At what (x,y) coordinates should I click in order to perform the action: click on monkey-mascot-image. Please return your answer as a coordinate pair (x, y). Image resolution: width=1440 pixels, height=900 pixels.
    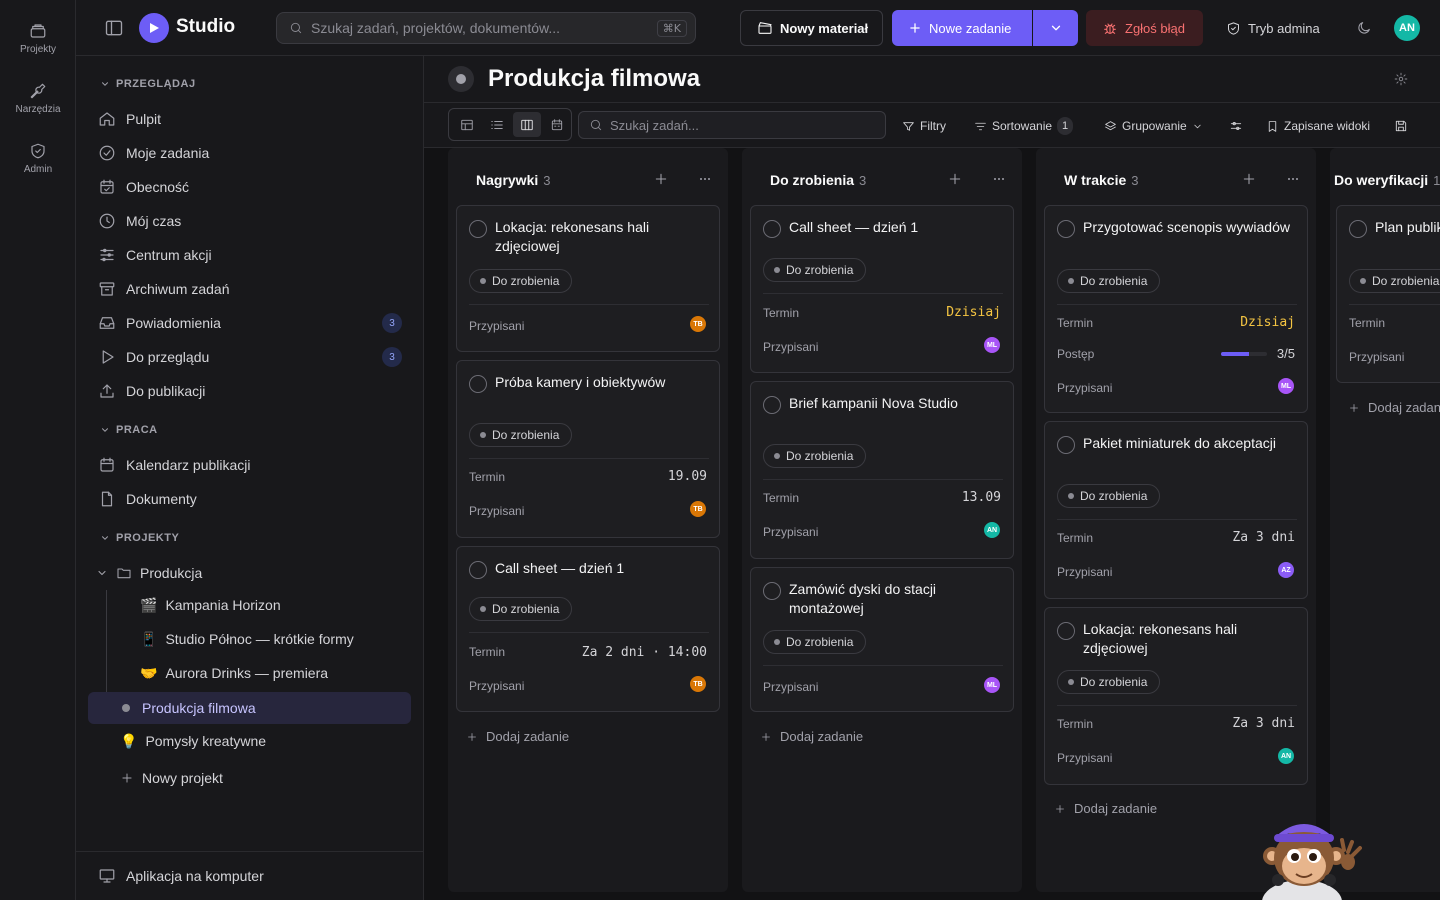
    Looking at the image, I should click on (1307, 856).